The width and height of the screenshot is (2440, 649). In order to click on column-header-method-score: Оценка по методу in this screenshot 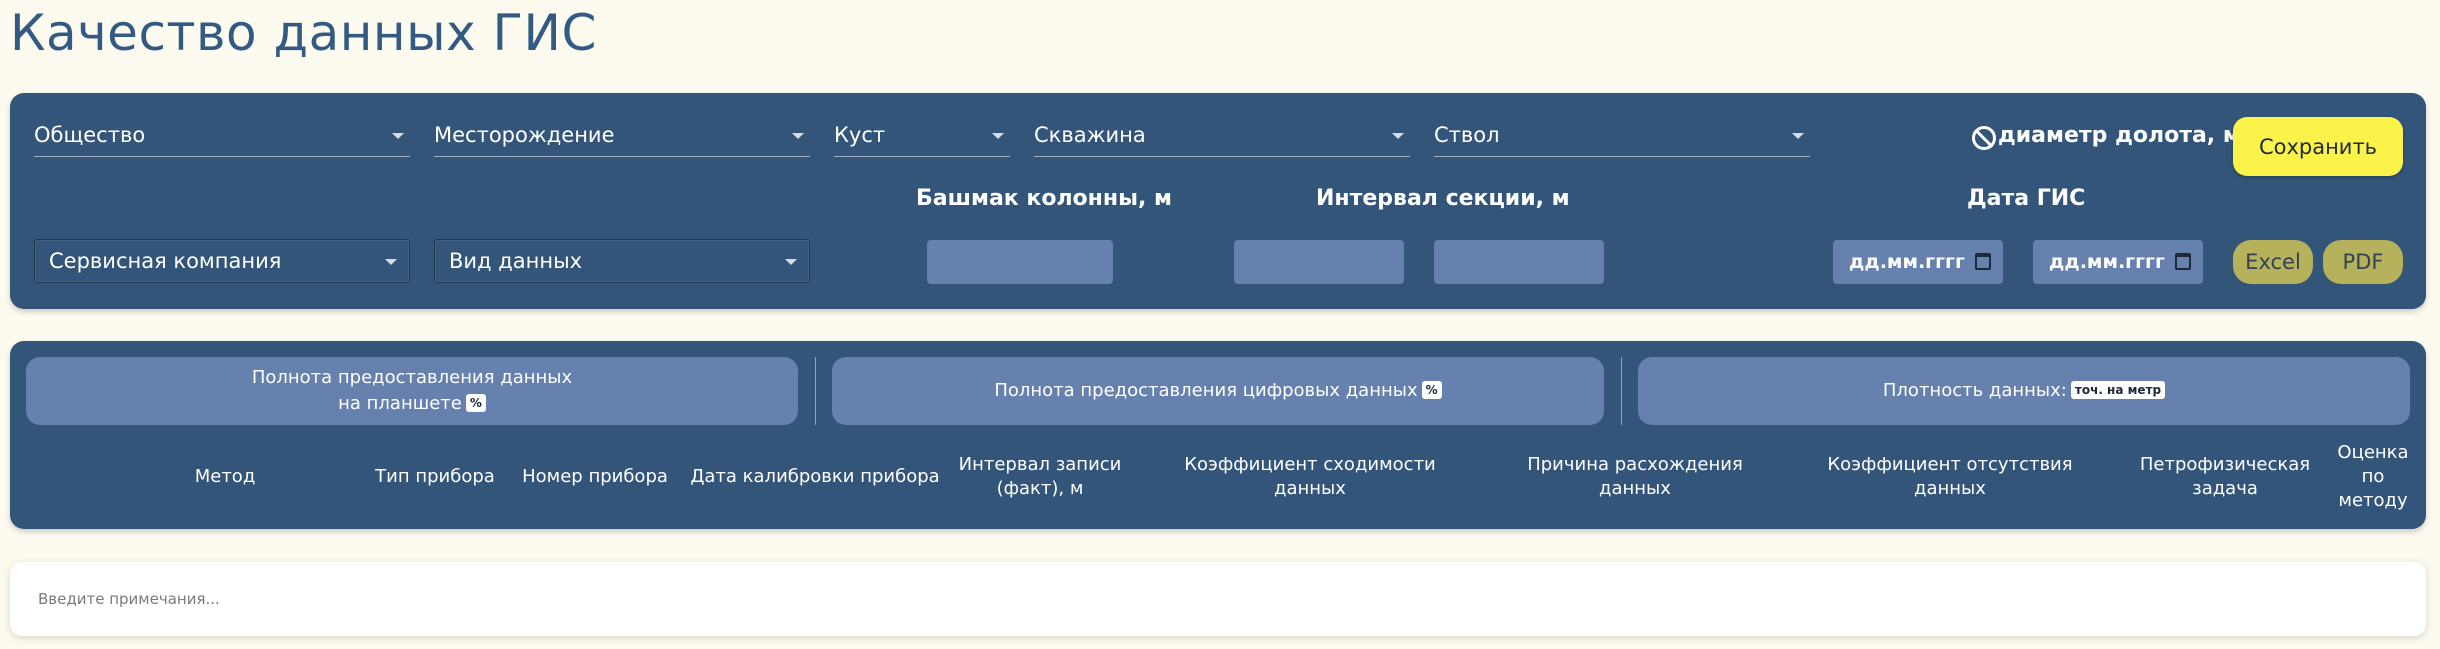, I will do `click(2373, 476)`.